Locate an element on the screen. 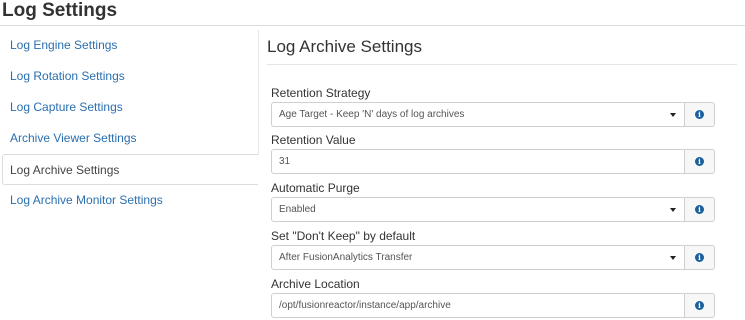 The width and height of the screenshot is (745, 320). archive-location-field: Archive Location i is located at coordinates (502, 297).